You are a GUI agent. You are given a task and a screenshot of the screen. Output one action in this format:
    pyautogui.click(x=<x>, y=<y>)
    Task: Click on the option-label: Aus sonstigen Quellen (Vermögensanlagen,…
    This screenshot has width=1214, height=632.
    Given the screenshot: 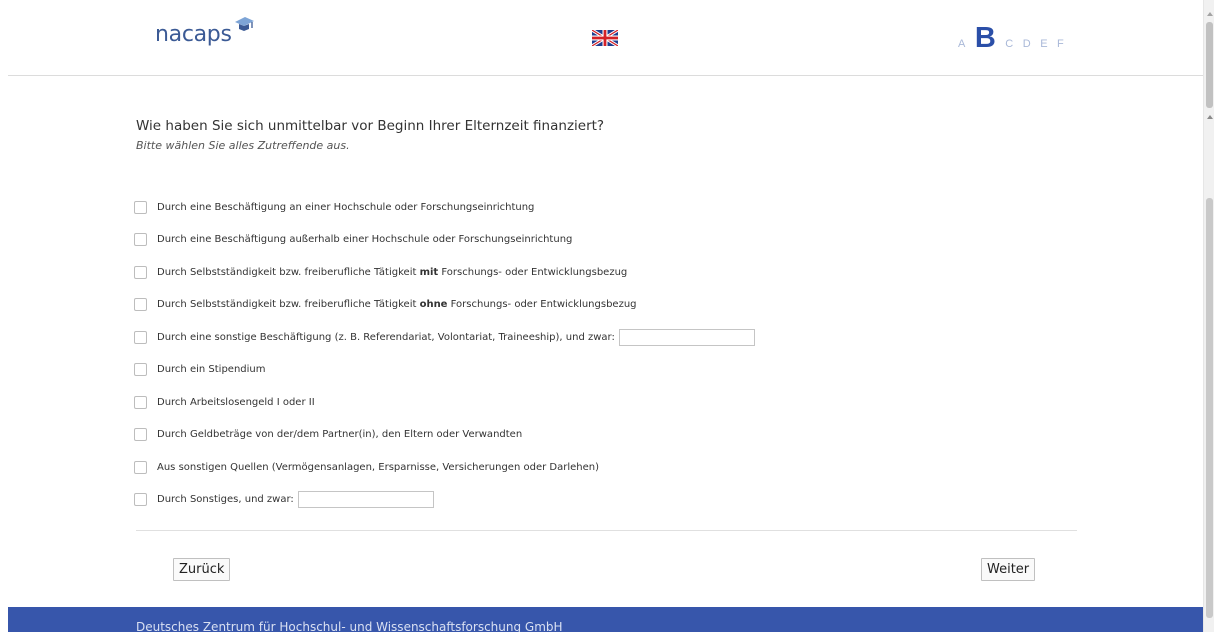 What is the action you would take?
    pyautogui.click(x=378, y=467)
    